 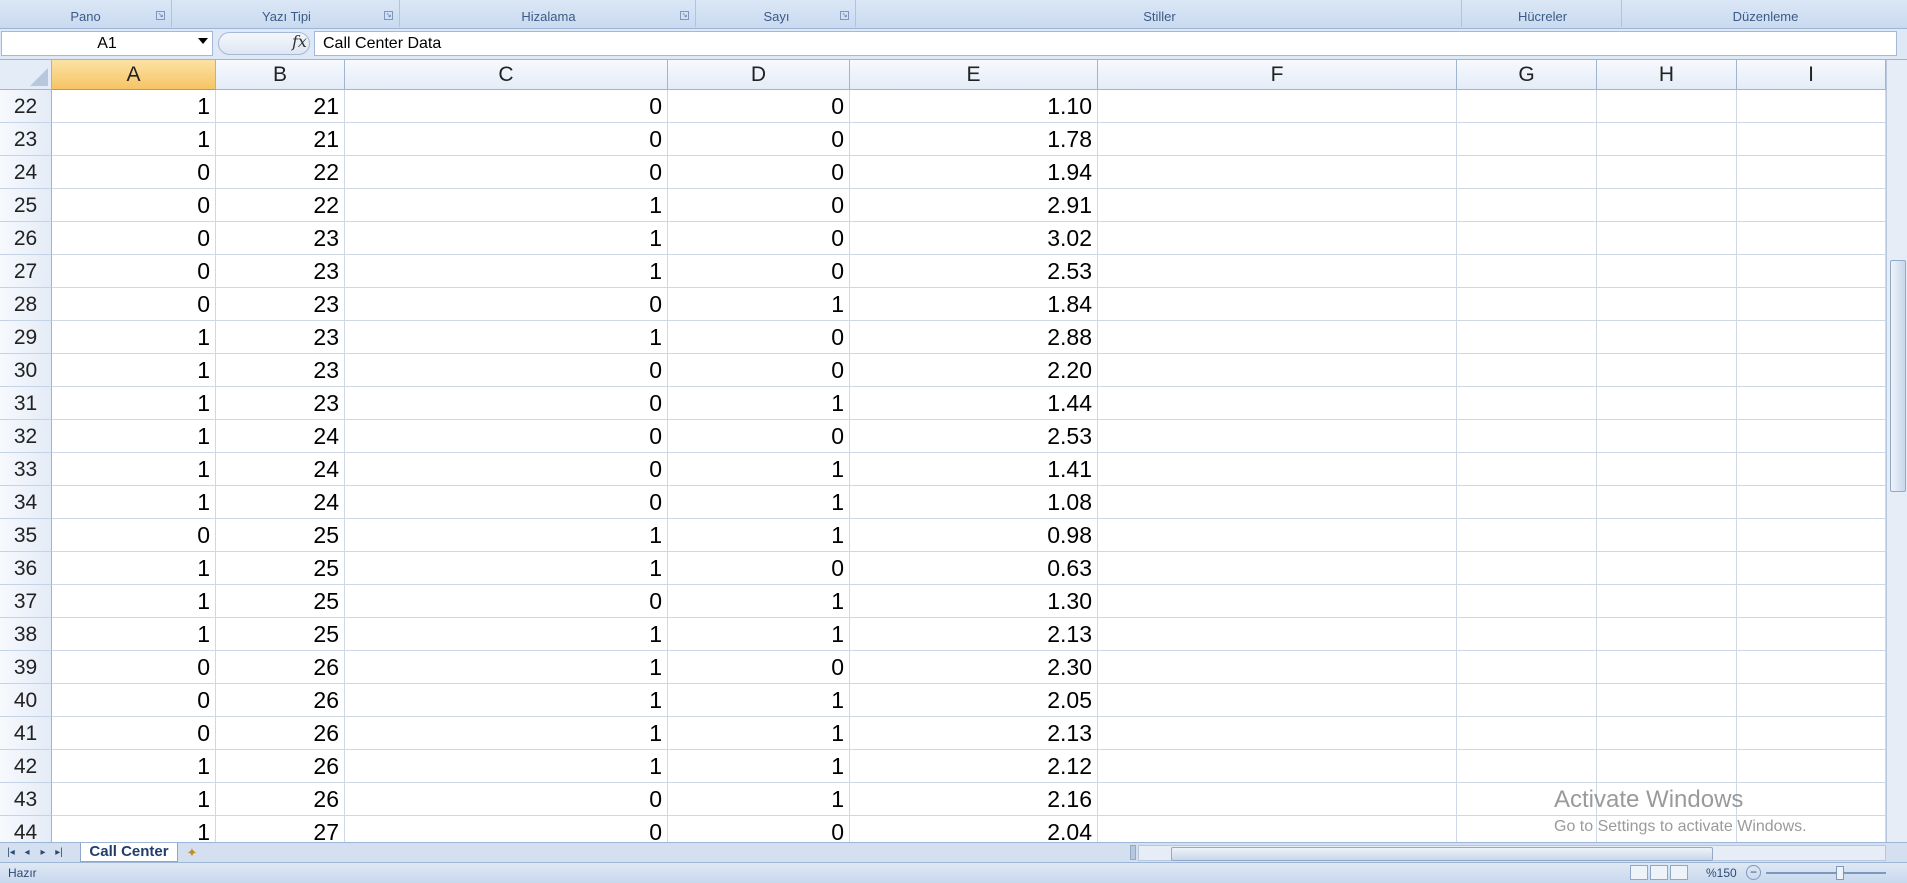 I want to click on row-header: 35, so click(x=26, y=535).